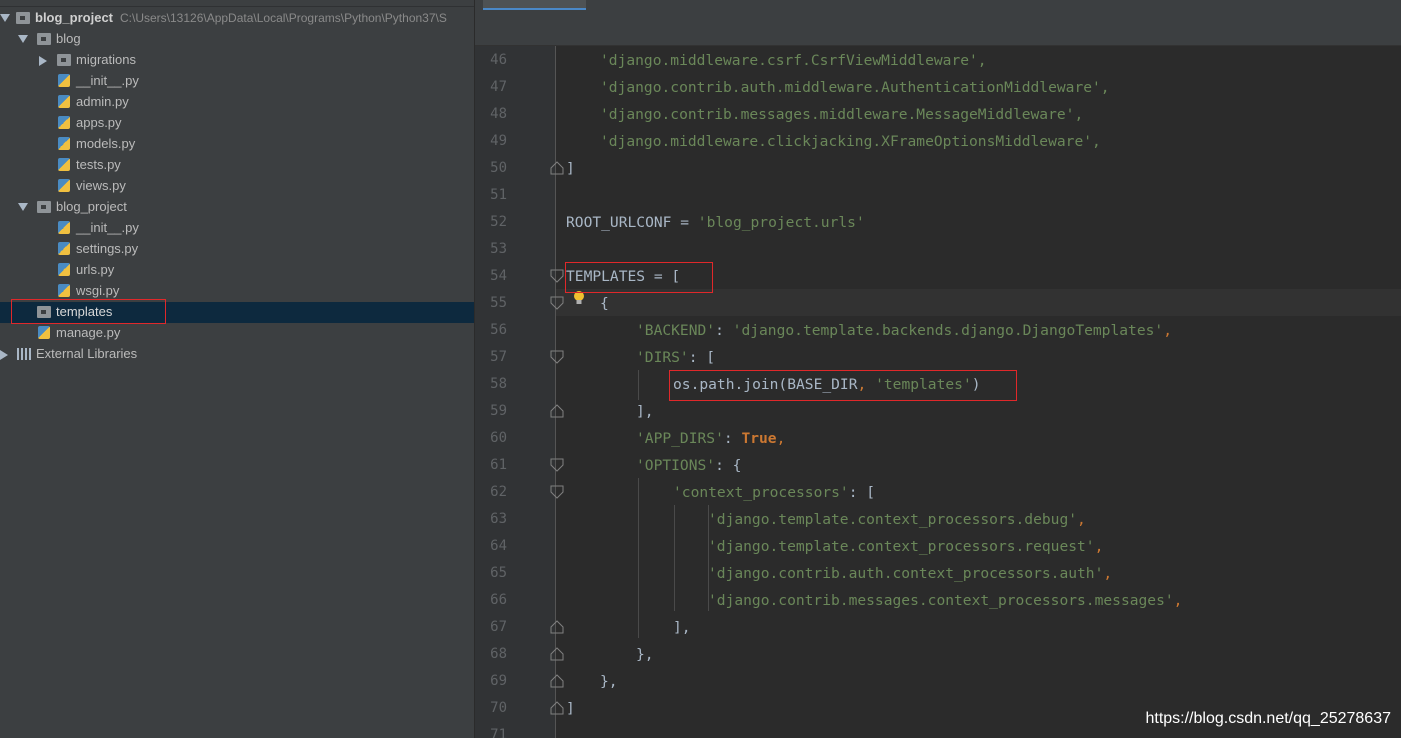 The height and width of the screenshot is (738, 1401). What do you see at coordinates (498, 438) in the screenshot?
I see `line-number: 60` at bounding box center [498, 438].